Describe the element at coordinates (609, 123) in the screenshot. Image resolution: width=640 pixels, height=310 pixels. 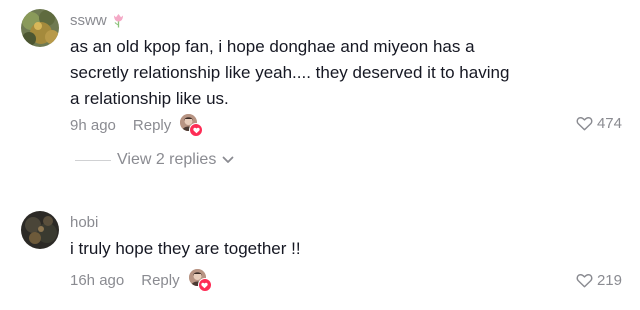
I see `like-count: 474` at that location.